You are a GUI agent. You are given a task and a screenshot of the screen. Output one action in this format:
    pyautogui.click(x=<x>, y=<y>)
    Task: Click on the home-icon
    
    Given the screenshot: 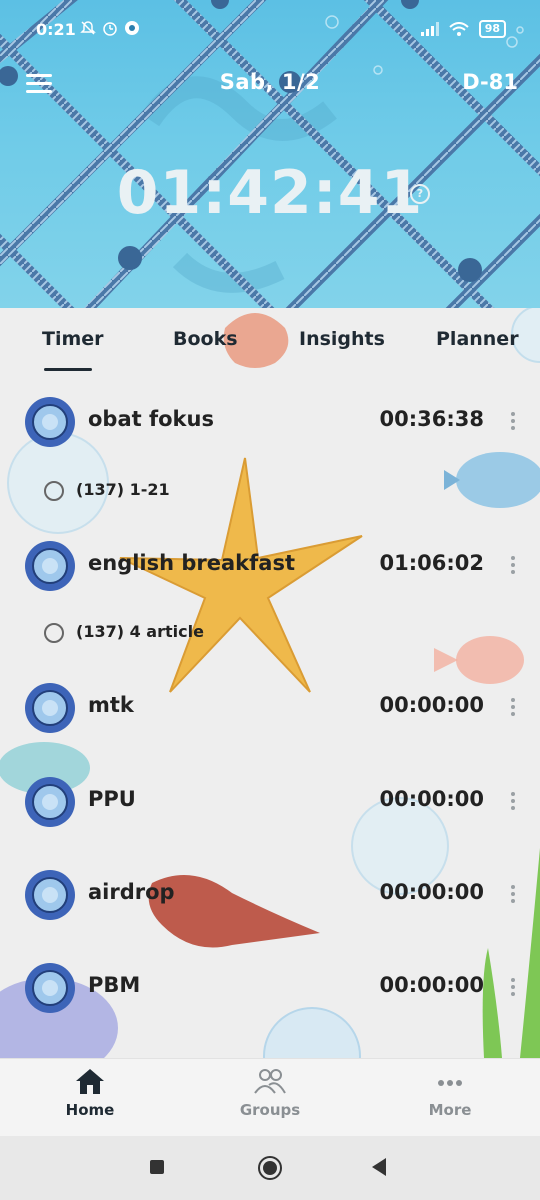 What is the action you would take?
    pyautogui.click(x=90, y=1081)
    